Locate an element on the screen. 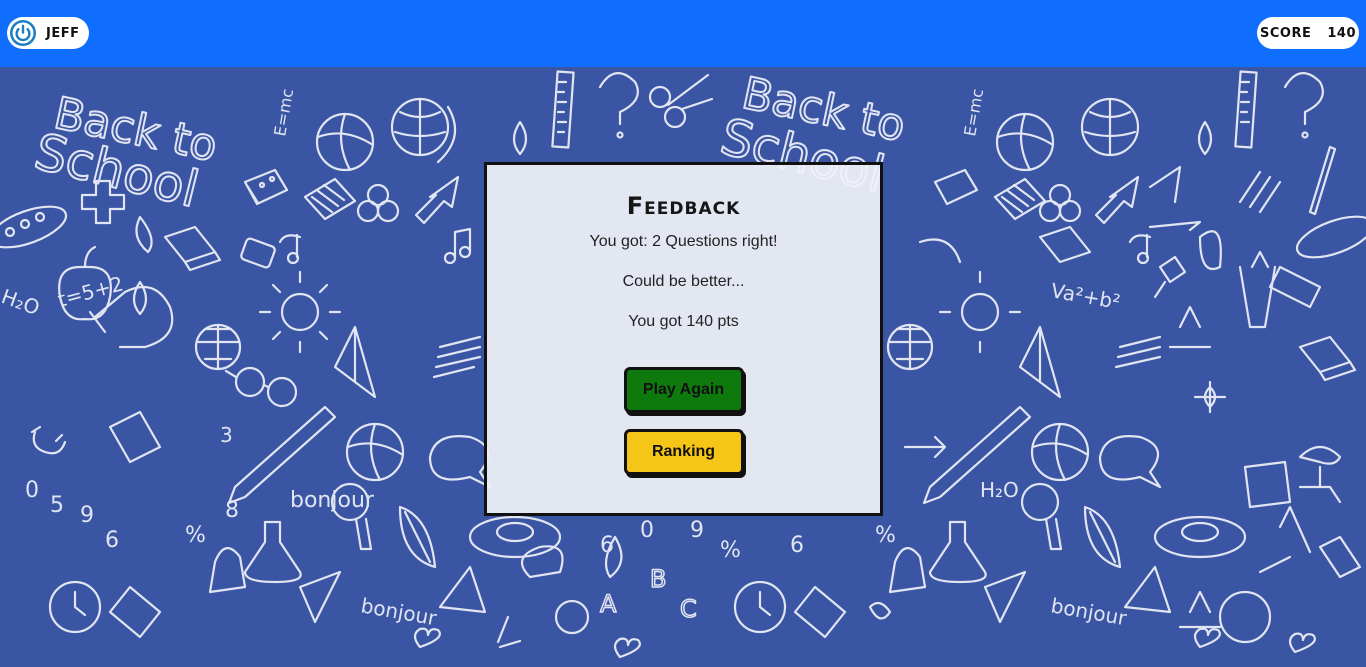  user-pill: Jeff is located at coordinates (48, 33).